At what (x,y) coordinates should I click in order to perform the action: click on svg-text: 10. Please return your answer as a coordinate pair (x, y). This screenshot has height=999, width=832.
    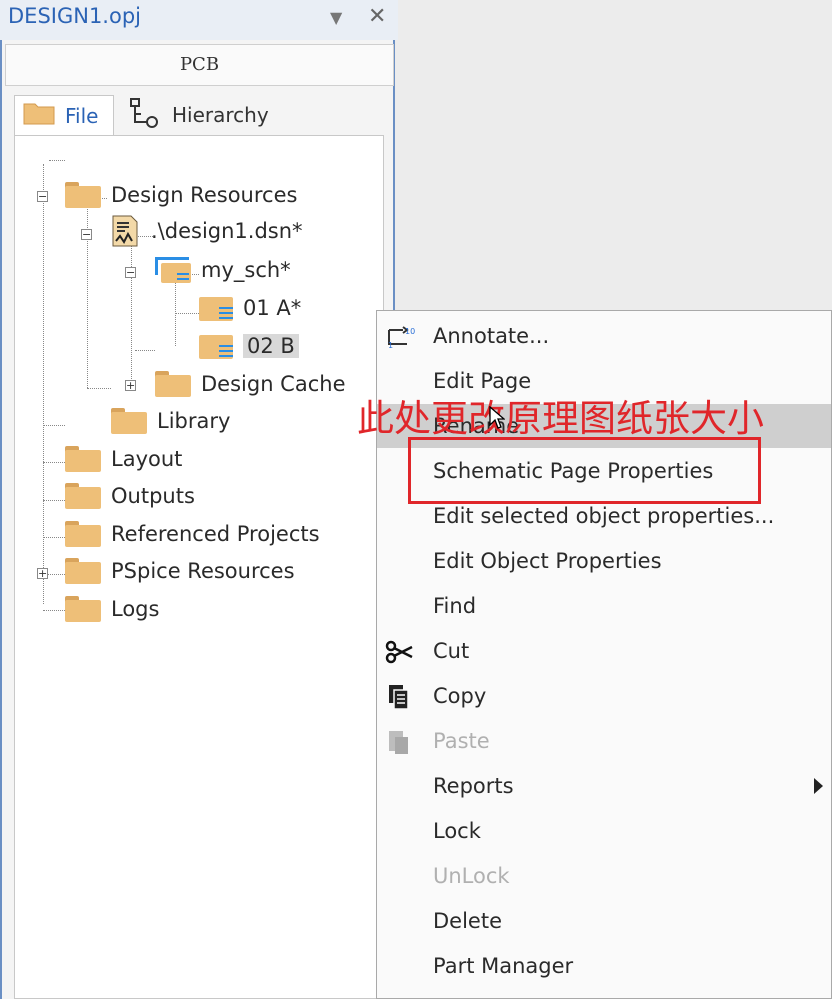
    Looking at the image, I should click on (410, 331).